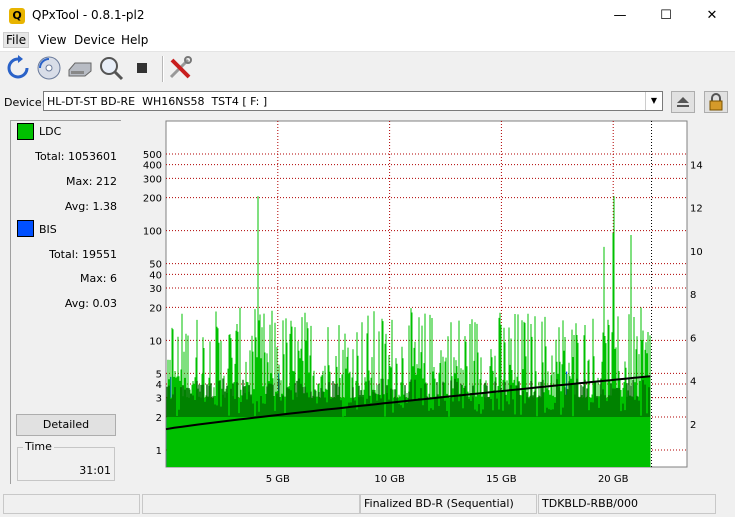 Image resolution: width=735 pixels, height=517 pixels. What do you see at coordinates (389, 479) in the screenshot?
I see `x-tick-label: 10 GB` at bounding box center [389, 479].